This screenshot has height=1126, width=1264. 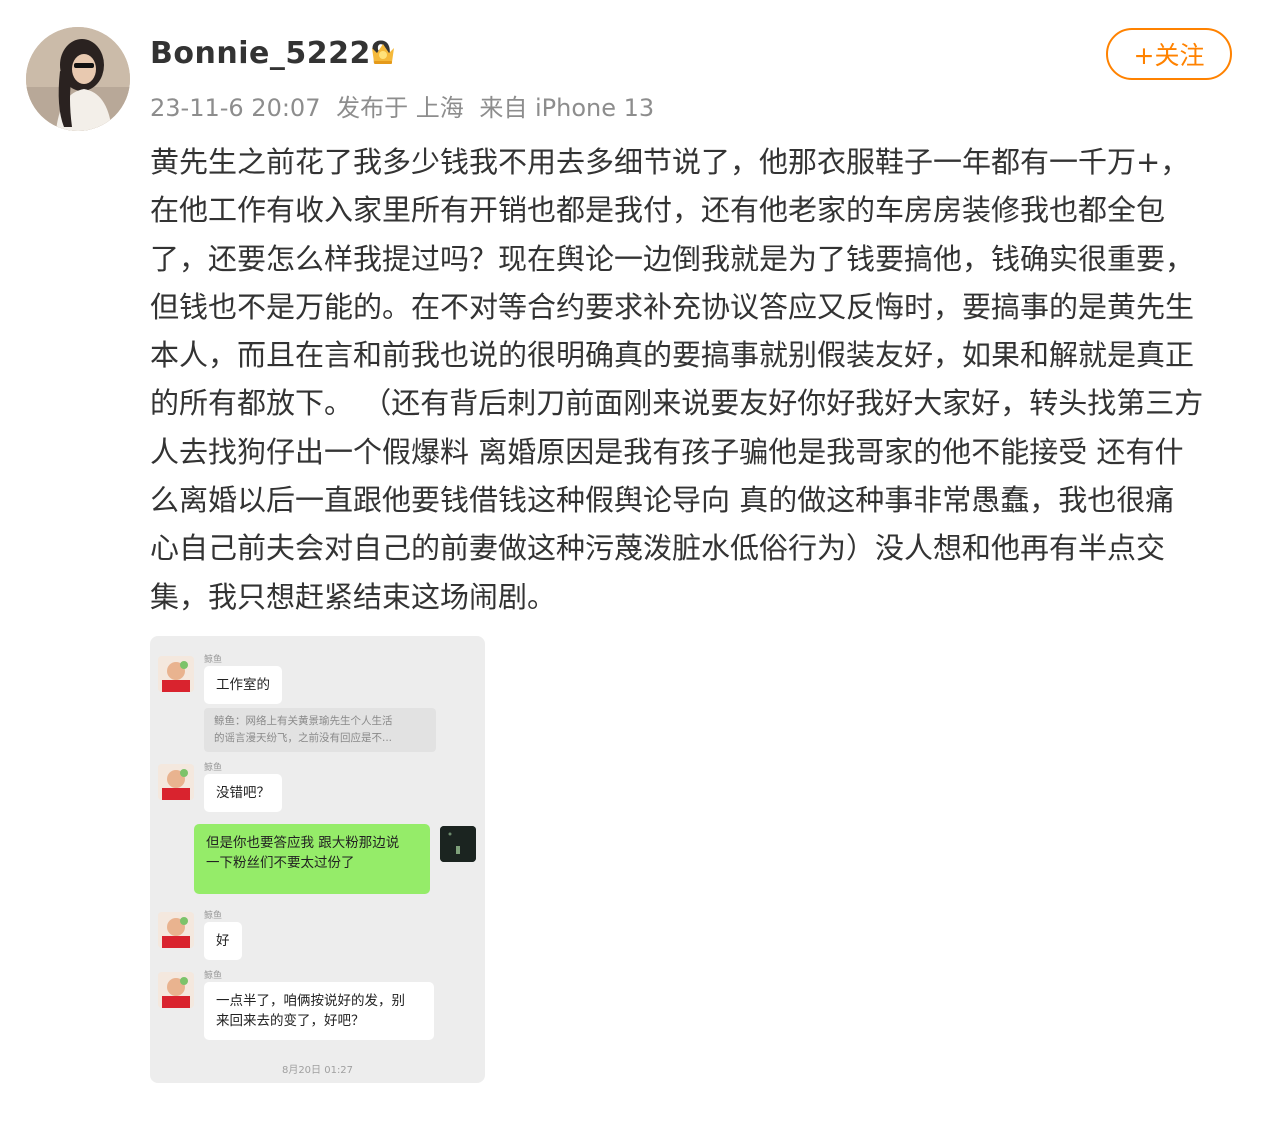 What do you see at coordinates (672, 258) in the screenshot?
I see `post-text-line: 了，还要怎么样我提过吗？现在舆论一边倒我就是为了钱要搞他，钱确实很重要，` at bounding box center [672, 258].